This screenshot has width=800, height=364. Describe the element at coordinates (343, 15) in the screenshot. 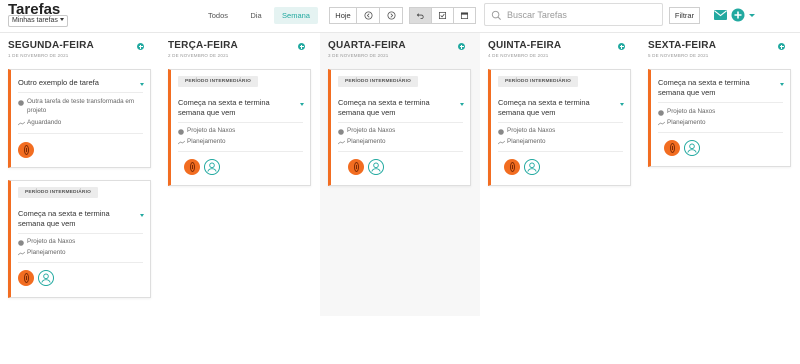

I see `today-button: Hoje` at that location.